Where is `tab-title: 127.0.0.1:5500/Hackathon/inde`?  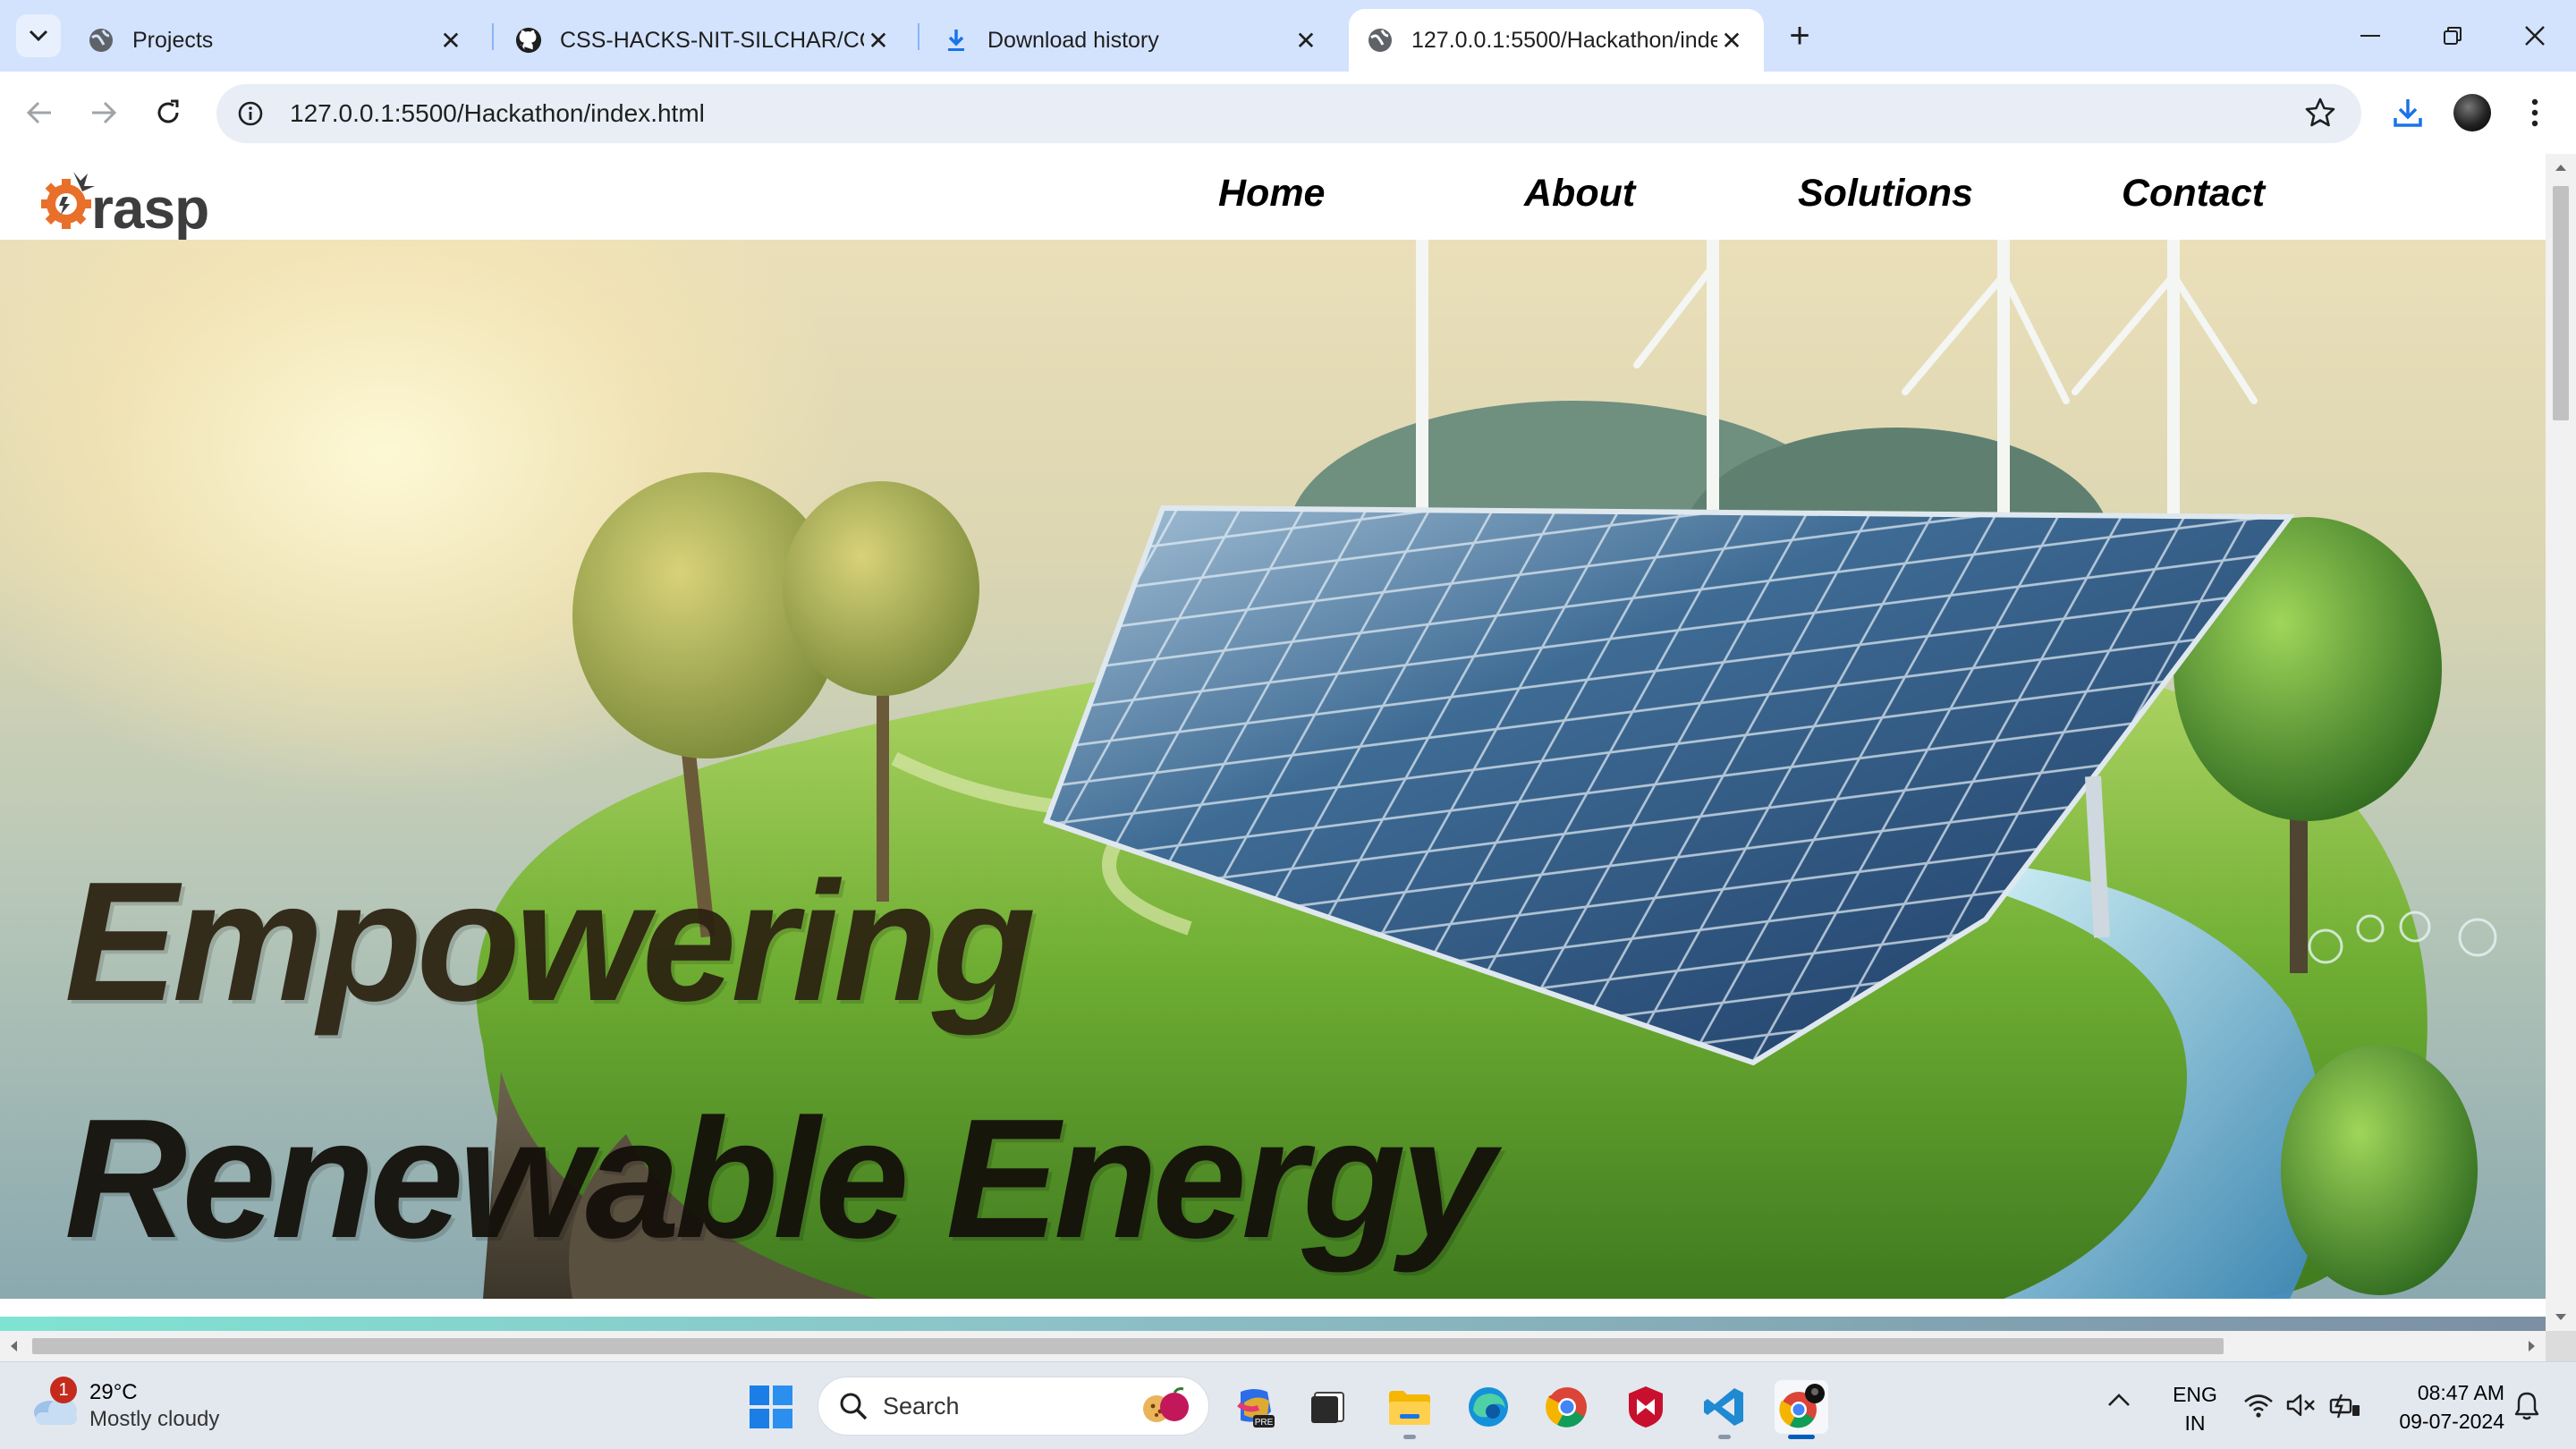 tab-title: 127.0.0.1:5500/Hackathon/inde is located at coordinates (1564, 40).